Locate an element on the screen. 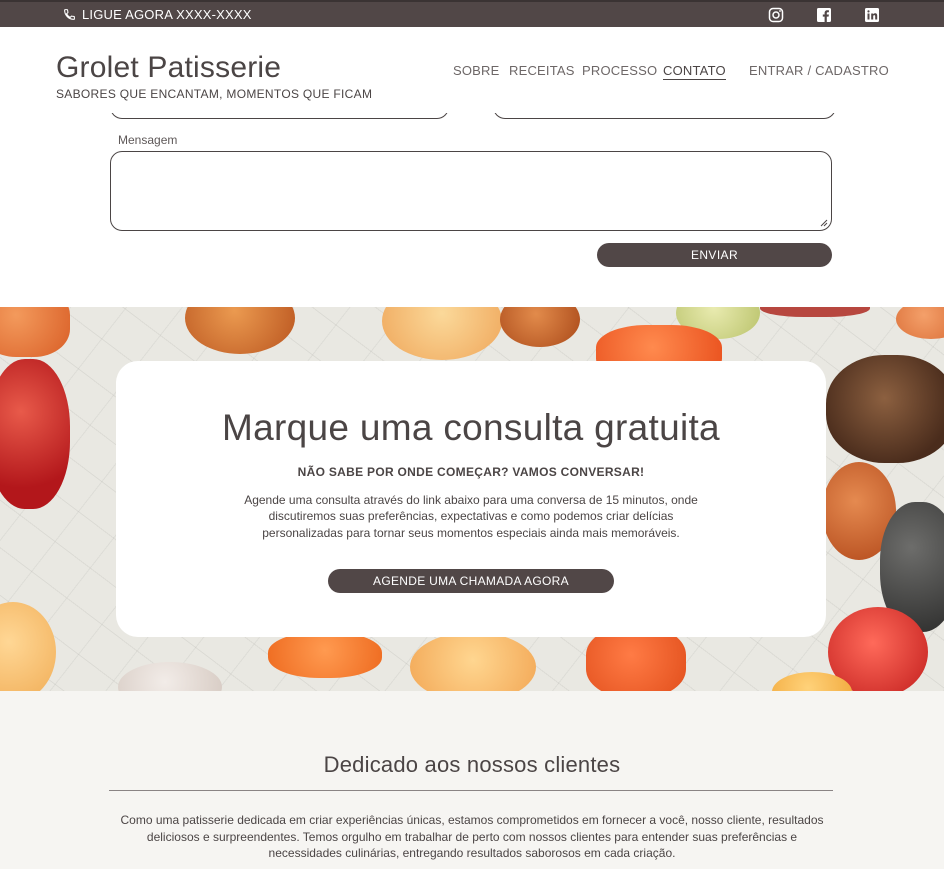 Image resolution: width=944 pixels, height=869 pixels. nav-processo: PROCESSO is located at coordinates (619, 70).